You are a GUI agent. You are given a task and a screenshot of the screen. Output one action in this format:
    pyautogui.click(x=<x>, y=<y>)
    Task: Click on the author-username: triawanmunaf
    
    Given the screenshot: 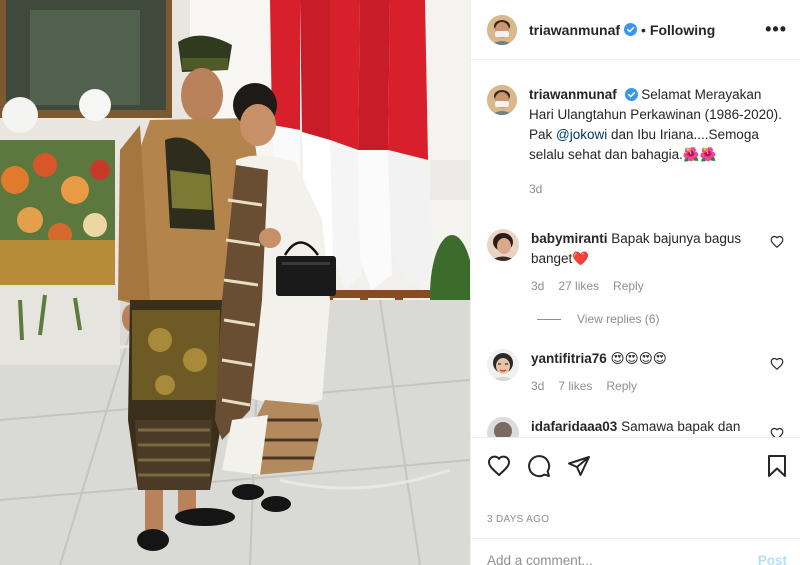 What is the action you would take?
    pyautogui.click(x=574, y=30)
    